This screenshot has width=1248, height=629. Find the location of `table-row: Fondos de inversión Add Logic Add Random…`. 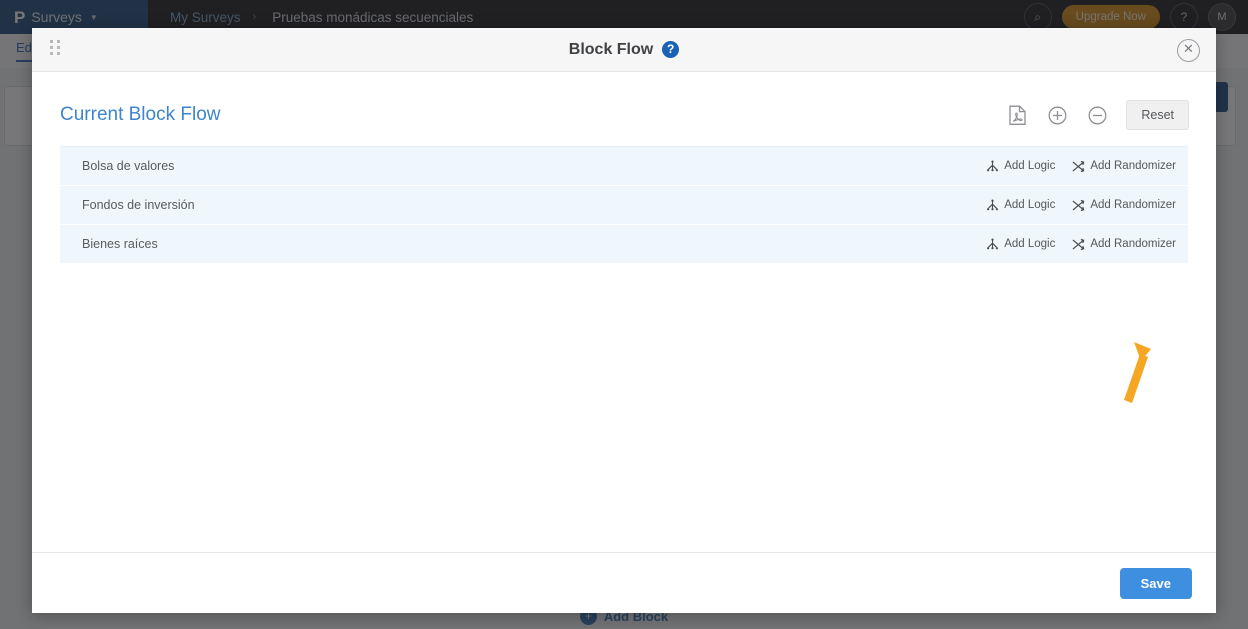

table-row: Fondos de inversión Add Logic Add Random… is located at coordinates (624, 205).